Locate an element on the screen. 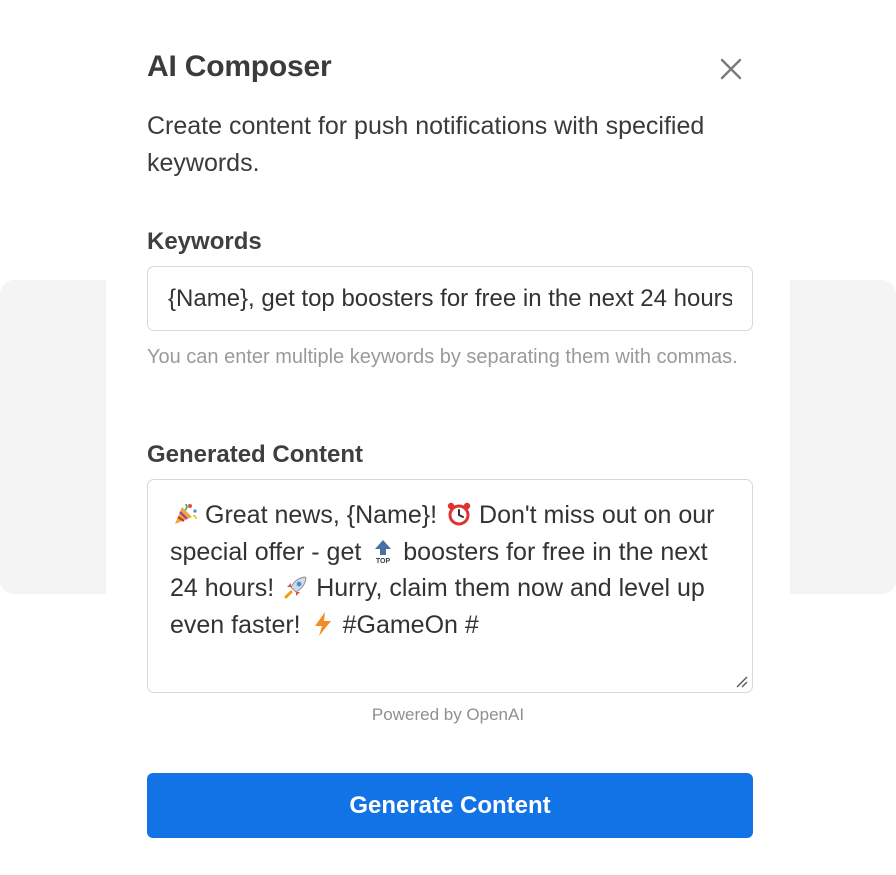  generated-text-part-1: Great news, {Name}! is located at coordinates (321, 515).